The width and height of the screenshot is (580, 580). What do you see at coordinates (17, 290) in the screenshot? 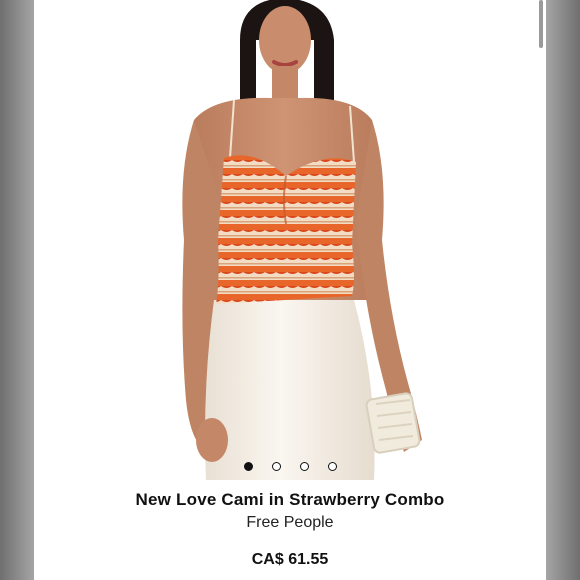
I see `device-frame-left` at bounding box center [17, 290].